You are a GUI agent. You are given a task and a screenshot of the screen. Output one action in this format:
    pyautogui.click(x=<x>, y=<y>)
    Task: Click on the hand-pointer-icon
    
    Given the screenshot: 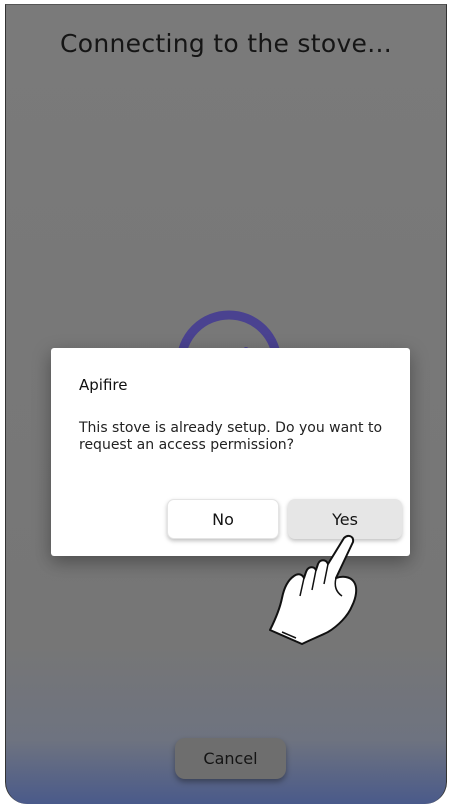 What is the action you would take?
    pyautogui.click(x=313, y=589)
    